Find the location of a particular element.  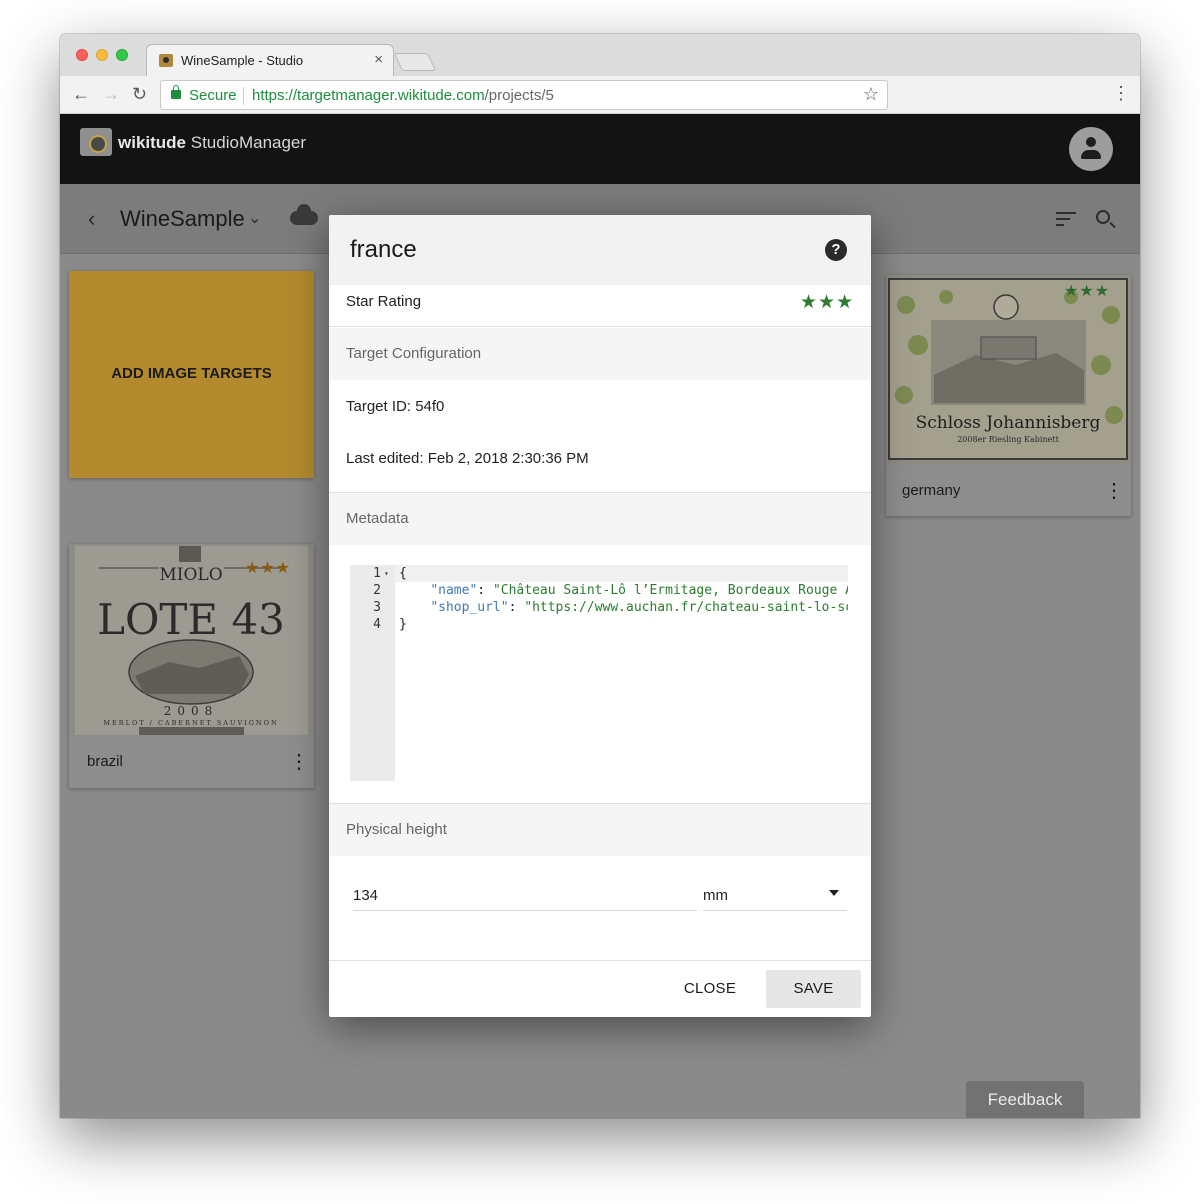

unit-select-value: mm is located at coordinates (715, 895).